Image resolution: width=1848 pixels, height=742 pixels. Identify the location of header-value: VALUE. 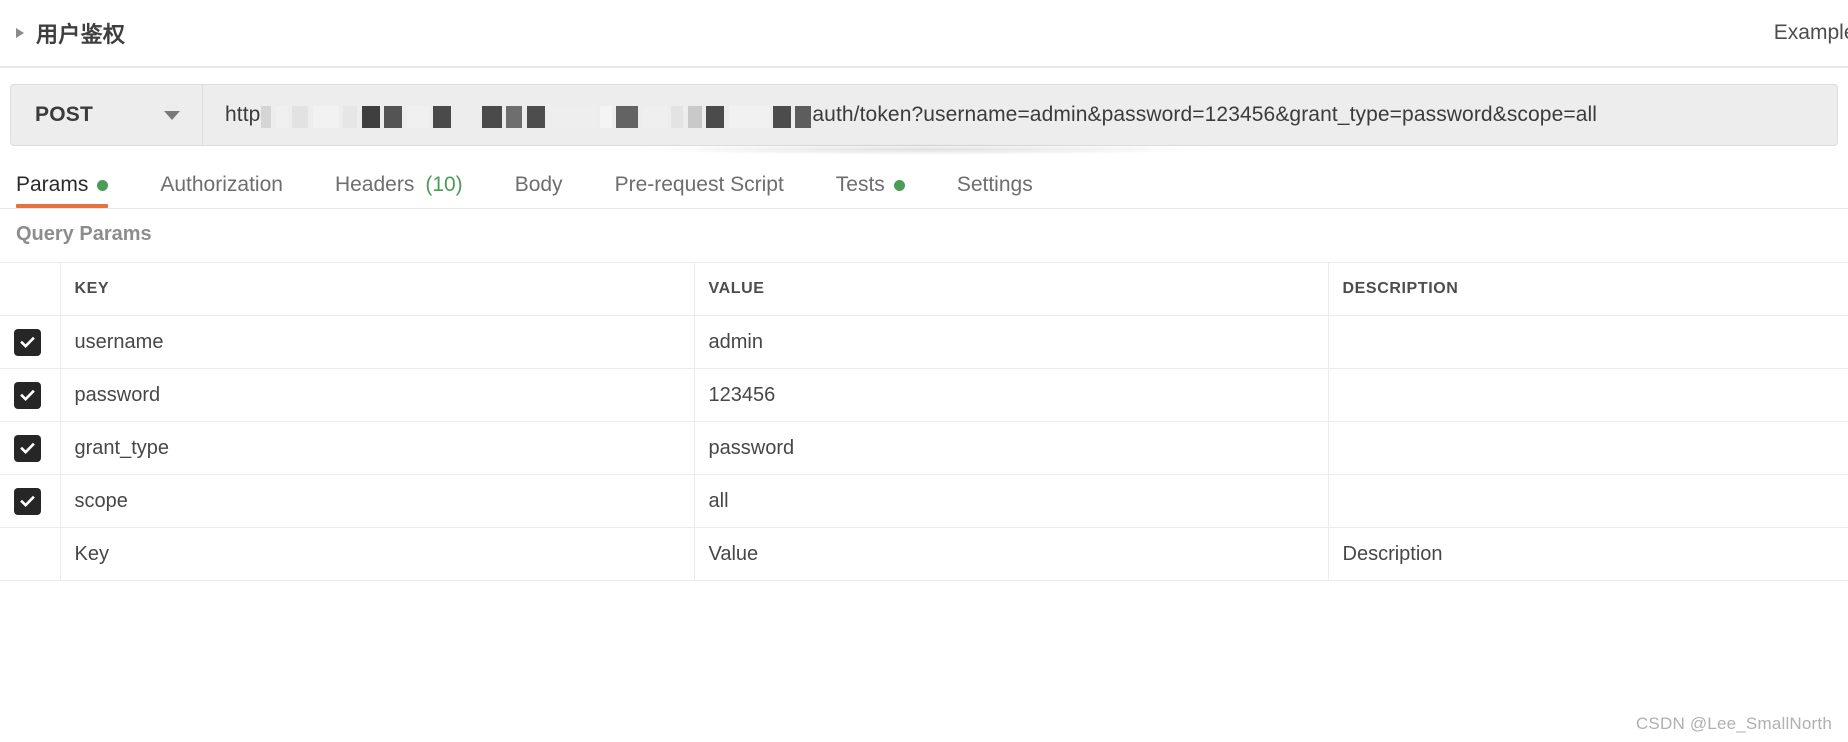
(1011, 289).